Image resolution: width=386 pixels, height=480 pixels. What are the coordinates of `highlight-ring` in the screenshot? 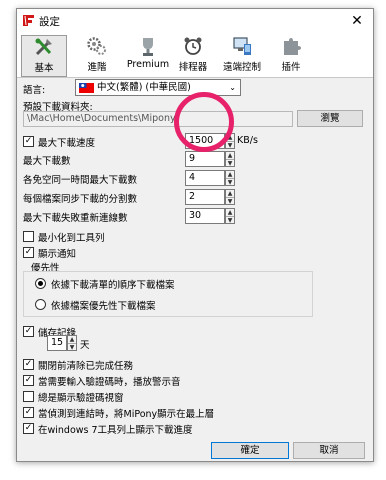 It's located at (204, 122).